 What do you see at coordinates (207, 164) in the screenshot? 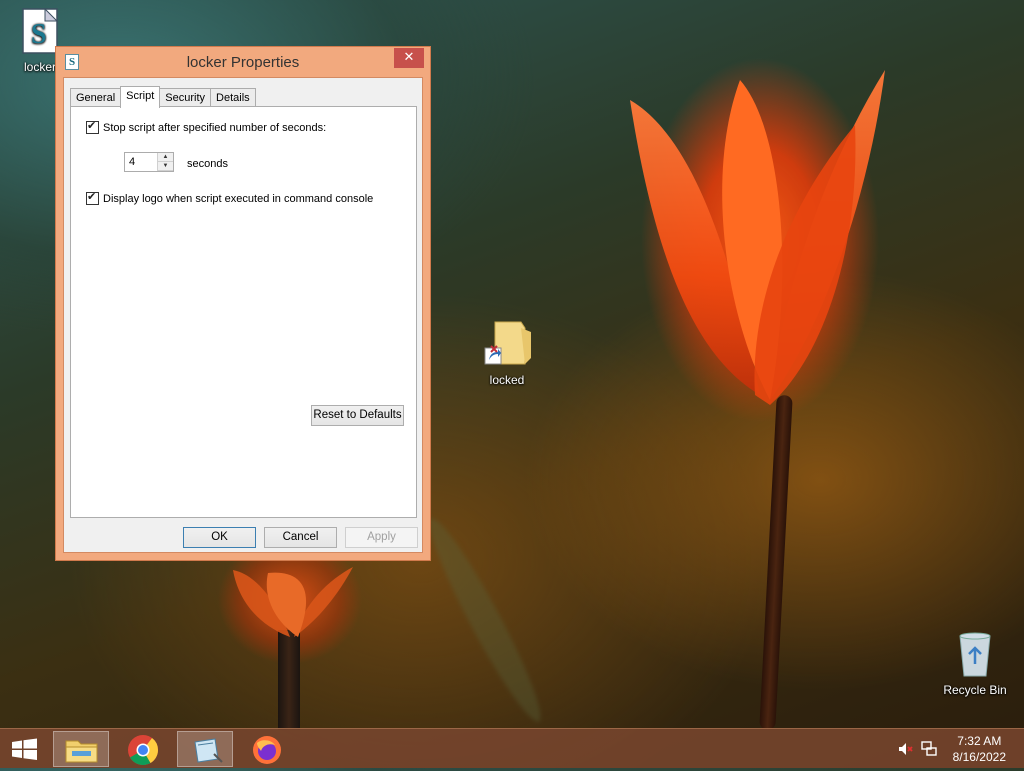
I see `seconds-label: seconds` at bounding box center [207, 164].